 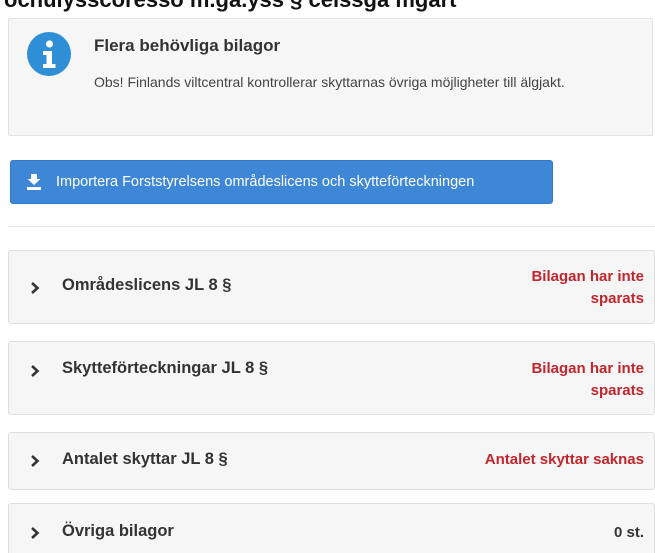 What do you see at coordinates (230, 6) in the screenshot?
I see `cropped-page-heading: ocnulysscoresso m.ga.yss § celssga mgart` at bounding box center [230, 6].